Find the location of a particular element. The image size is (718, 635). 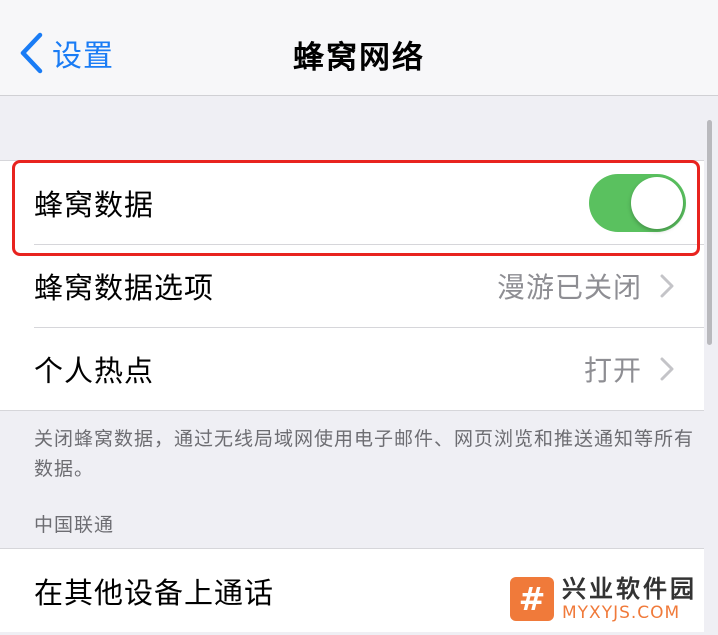

personal-hotspot-label: 个人热点 is located at coordinates (94, 370).